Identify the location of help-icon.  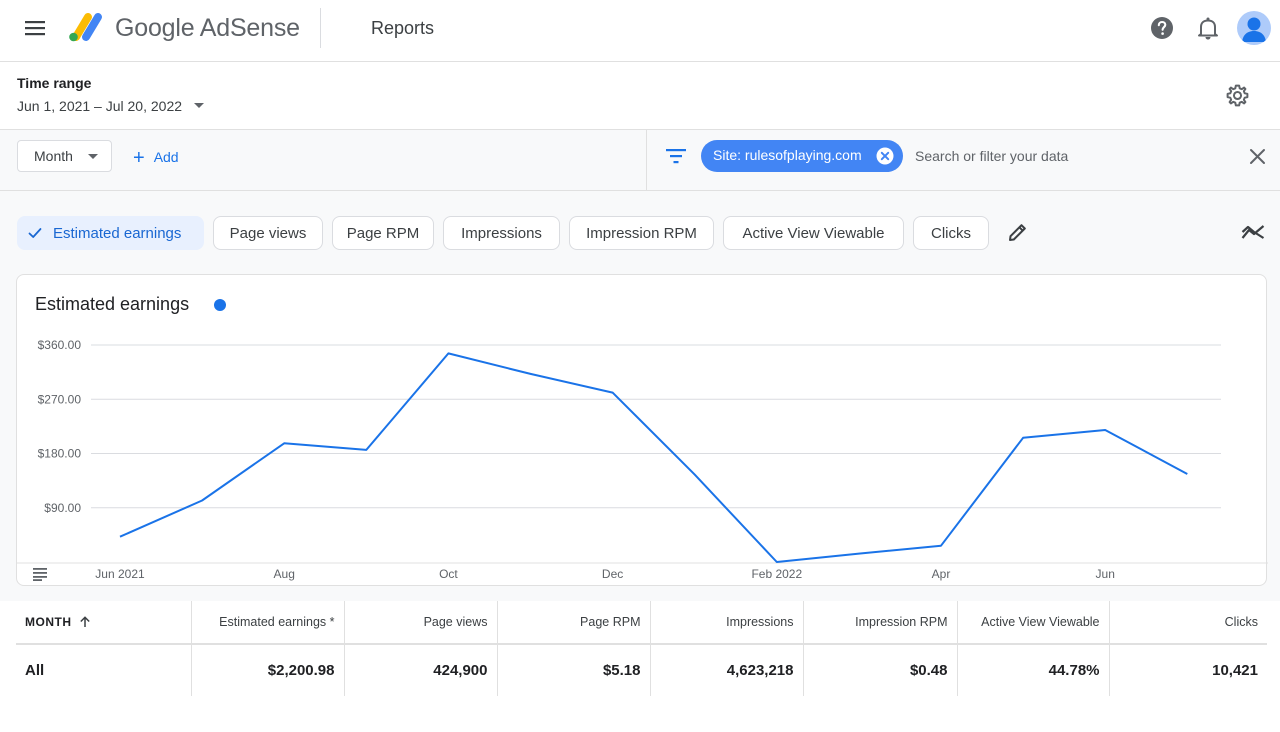
(1162, 28).